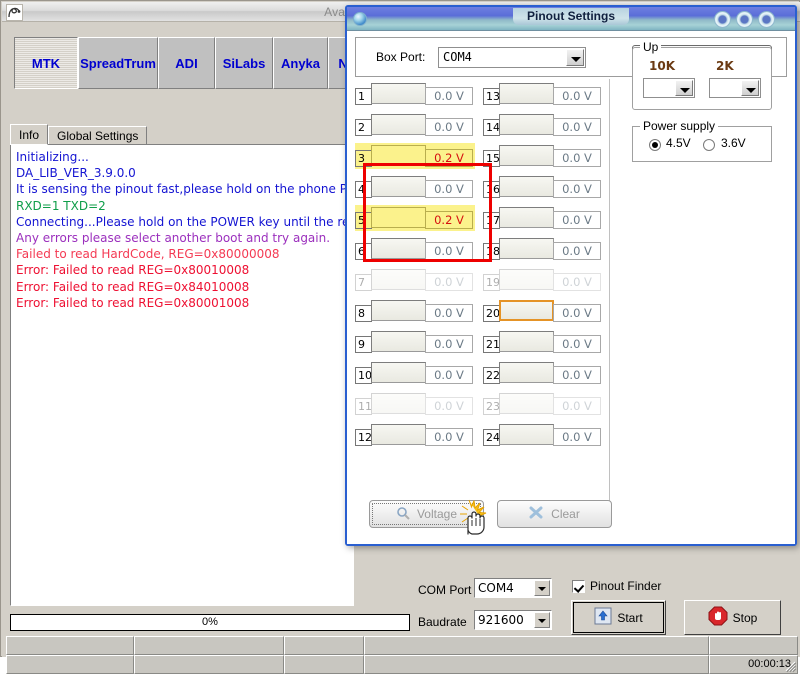 This screenshot has width=800, height=676. I want to click on start-button: Start, so click(618, 617).